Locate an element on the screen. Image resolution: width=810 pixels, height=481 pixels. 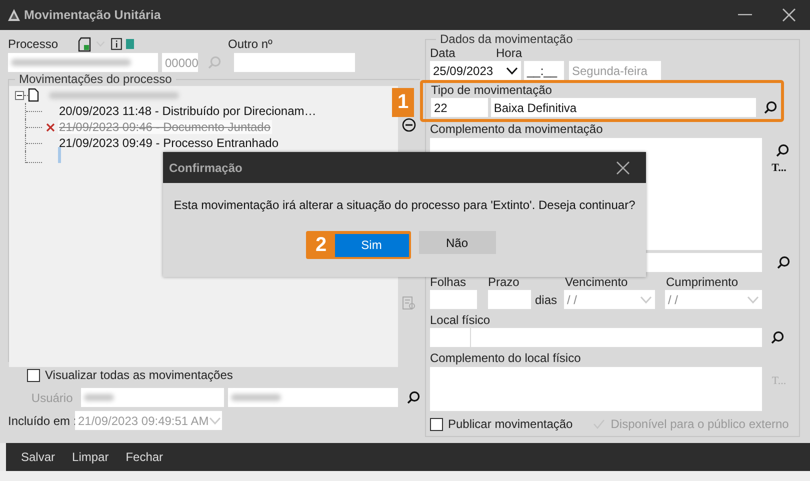
field-label: Outro nº is located at coordinates (250, 44).